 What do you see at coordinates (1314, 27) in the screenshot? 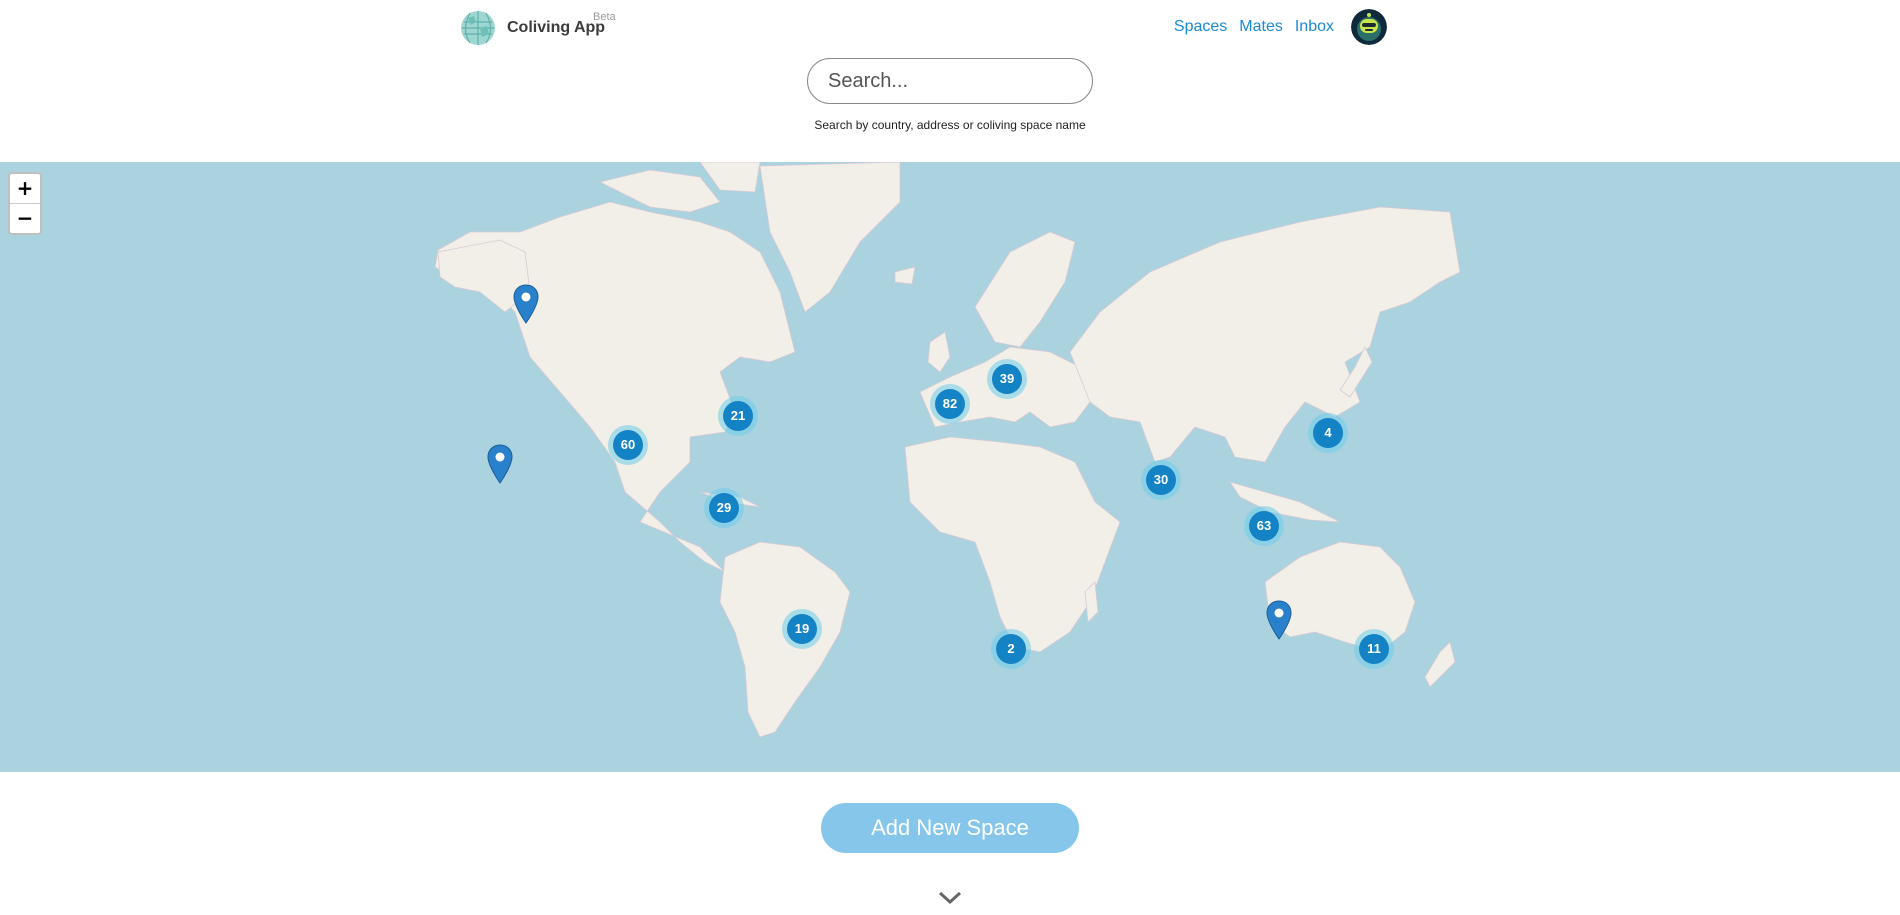
I see `nav-inbox: Inbox` at bounding box center [1314, 27].